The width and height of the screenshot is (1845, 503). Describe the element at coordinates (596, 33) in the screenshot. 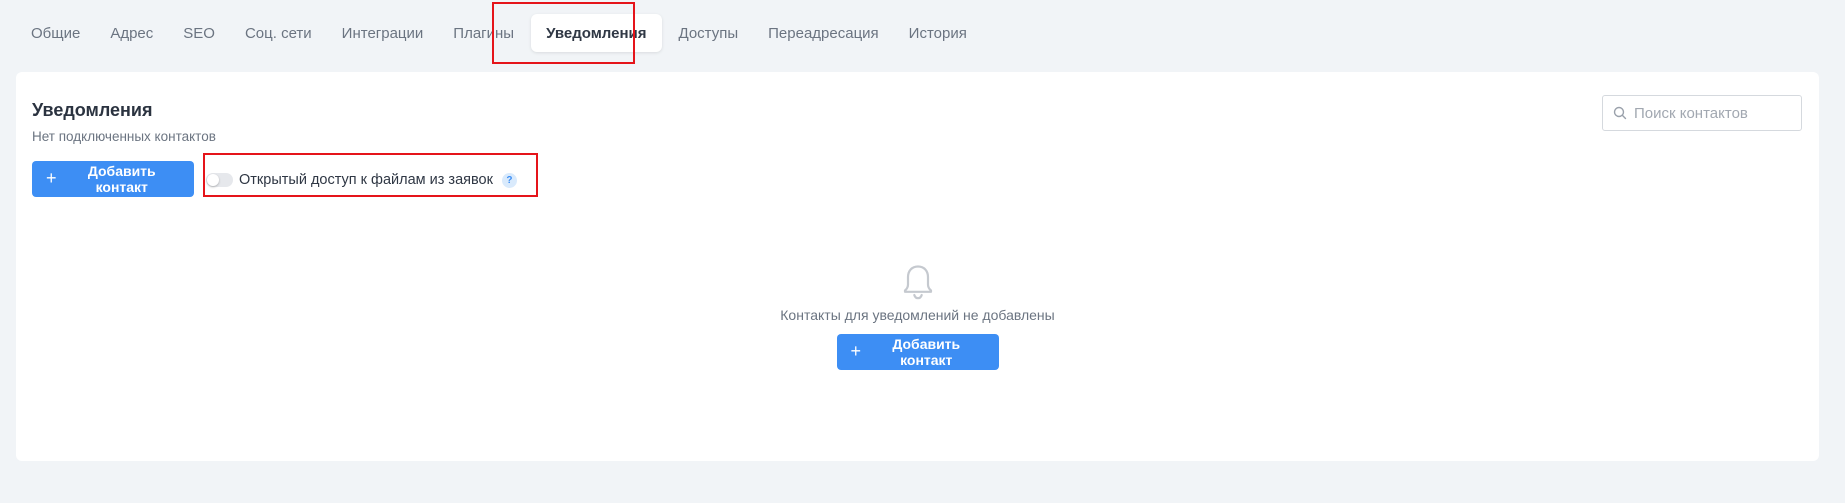

I see `tab-notifications: Уведомления` at that location.